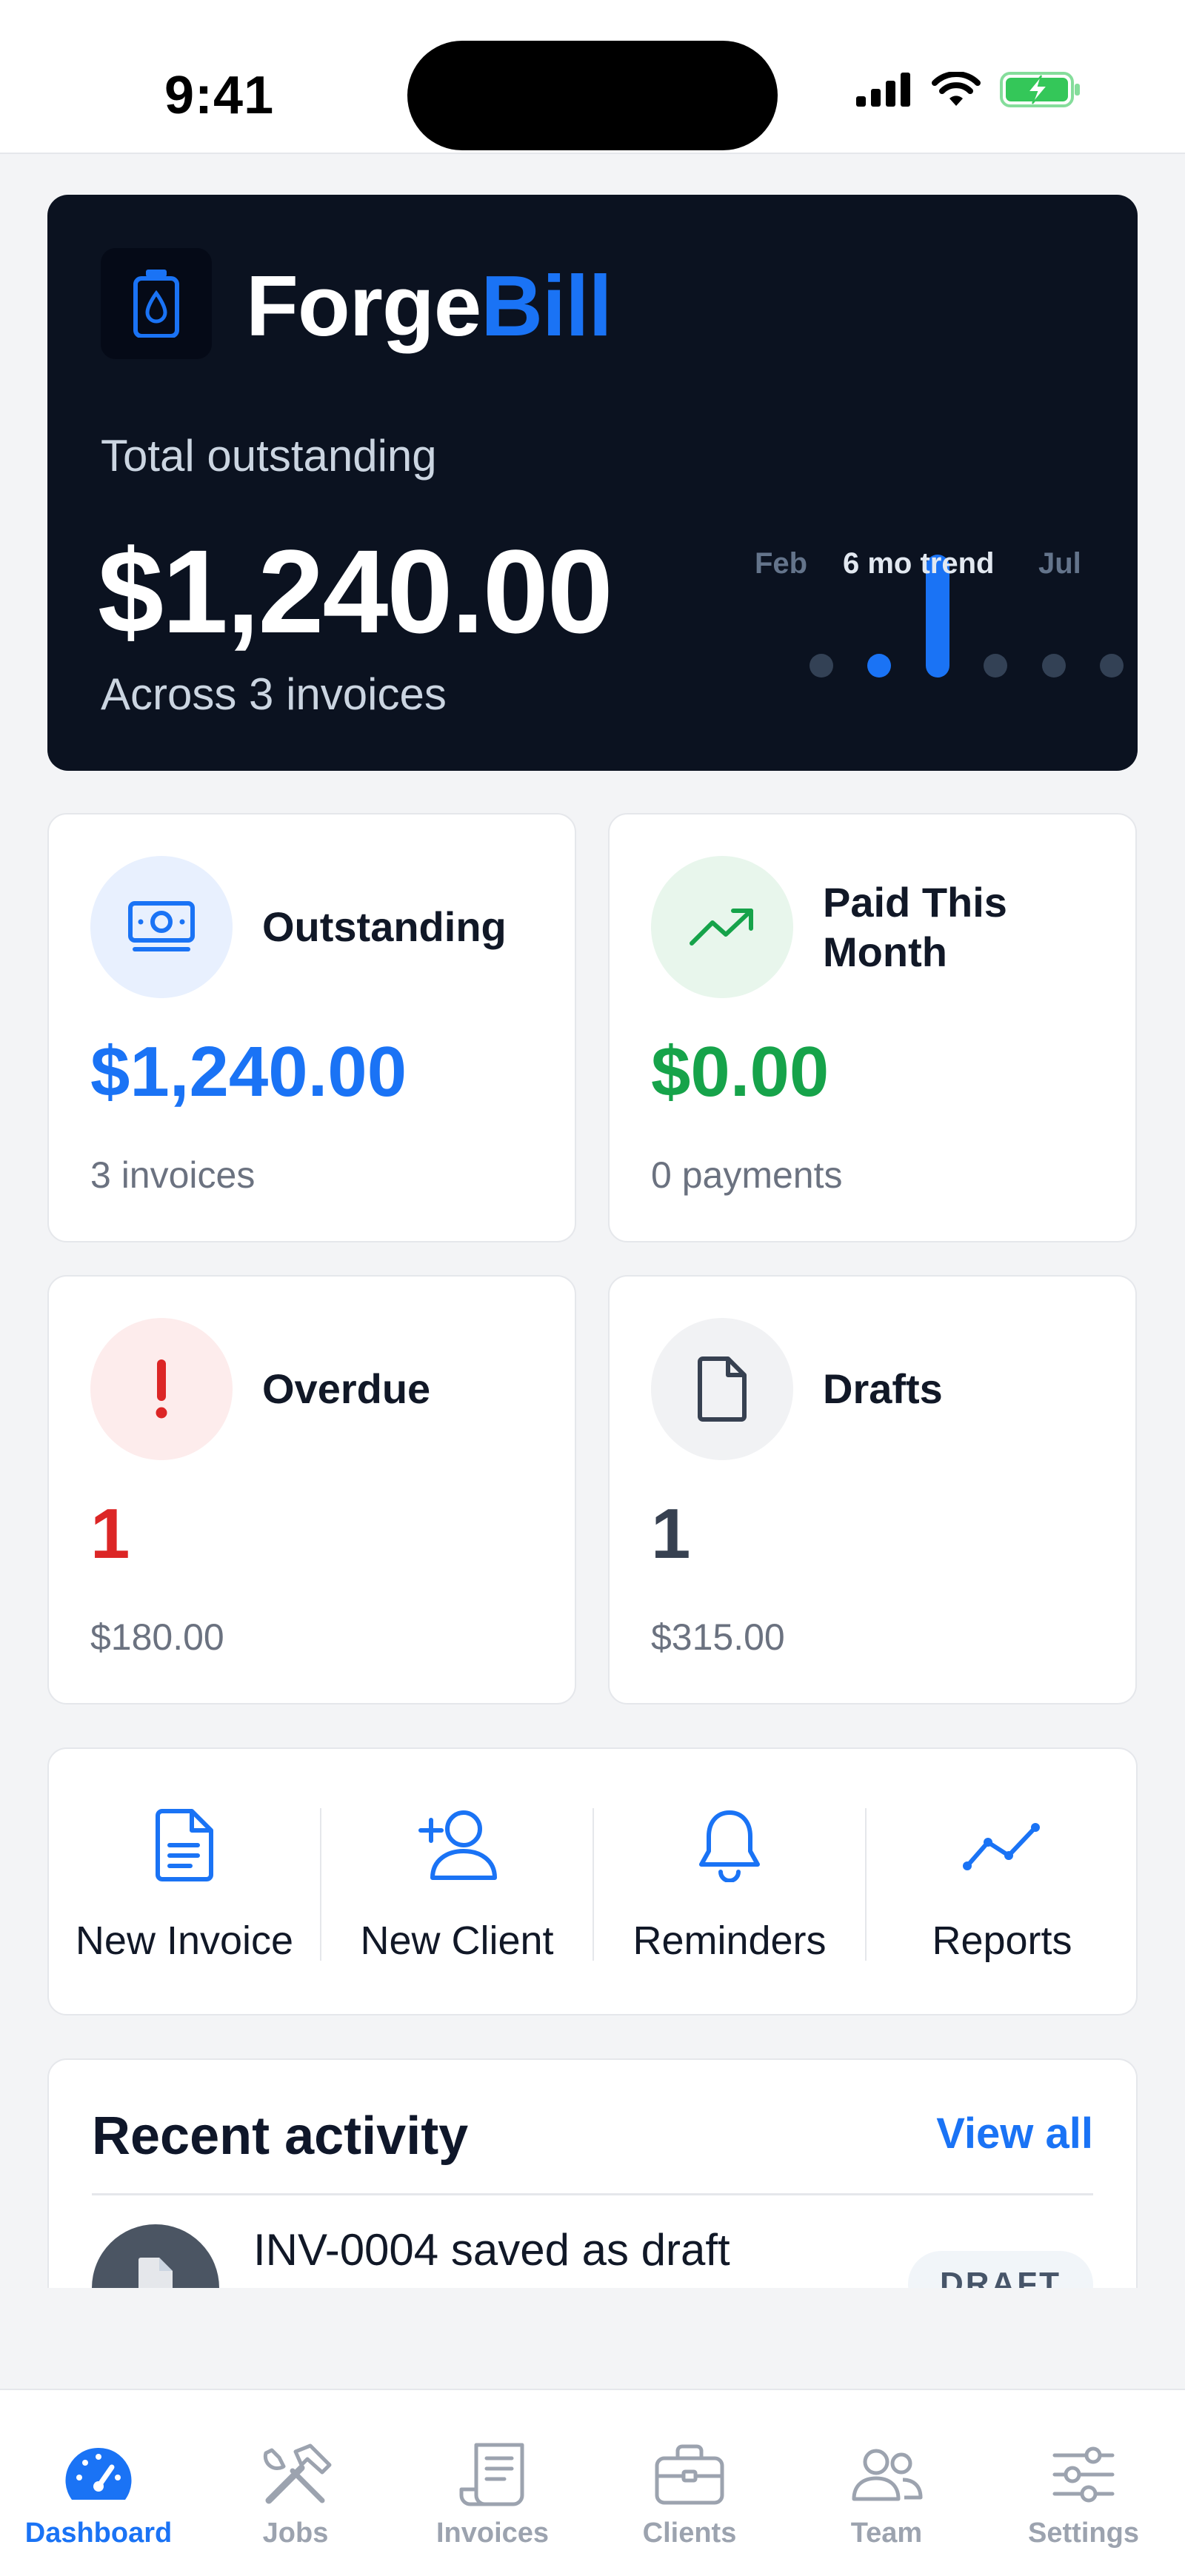  I want to click on chart-line-icon, so click(1001, 1847).